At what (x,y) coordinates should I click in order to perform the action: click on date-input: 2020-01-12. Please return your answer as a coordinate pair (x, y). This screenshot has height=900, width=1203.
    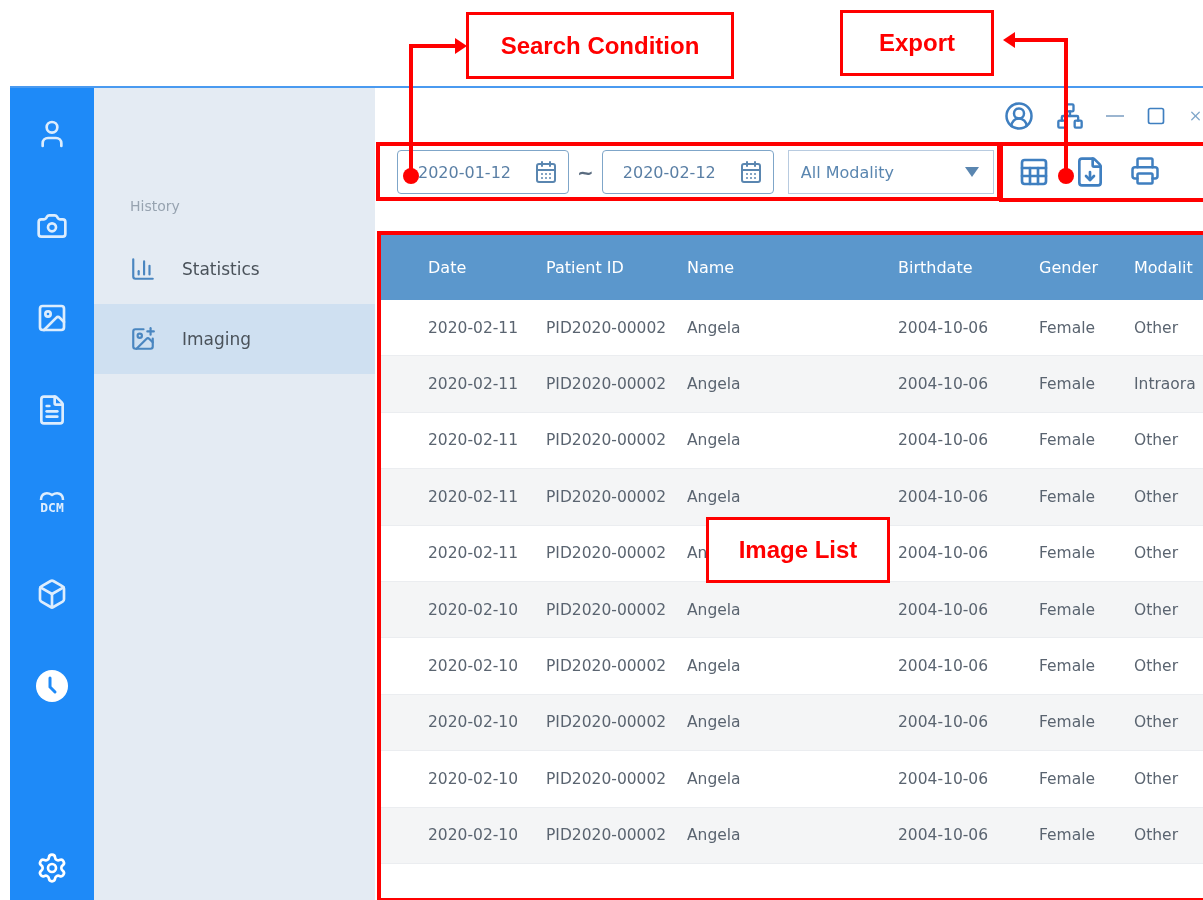
    Looking at the image, I should click on (476, 172).